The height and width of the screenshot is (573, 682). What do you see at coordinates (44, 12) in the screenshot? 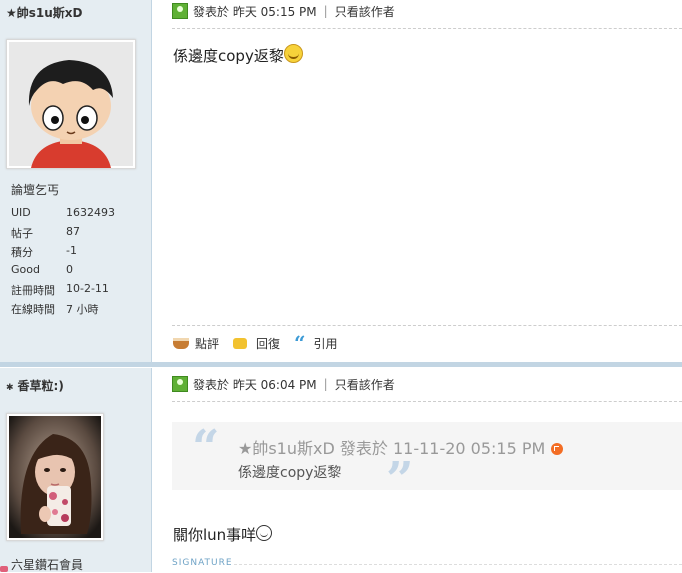
I see `post1-author-name: ★帥s1u斯xD` at bounding box center [44, 12].